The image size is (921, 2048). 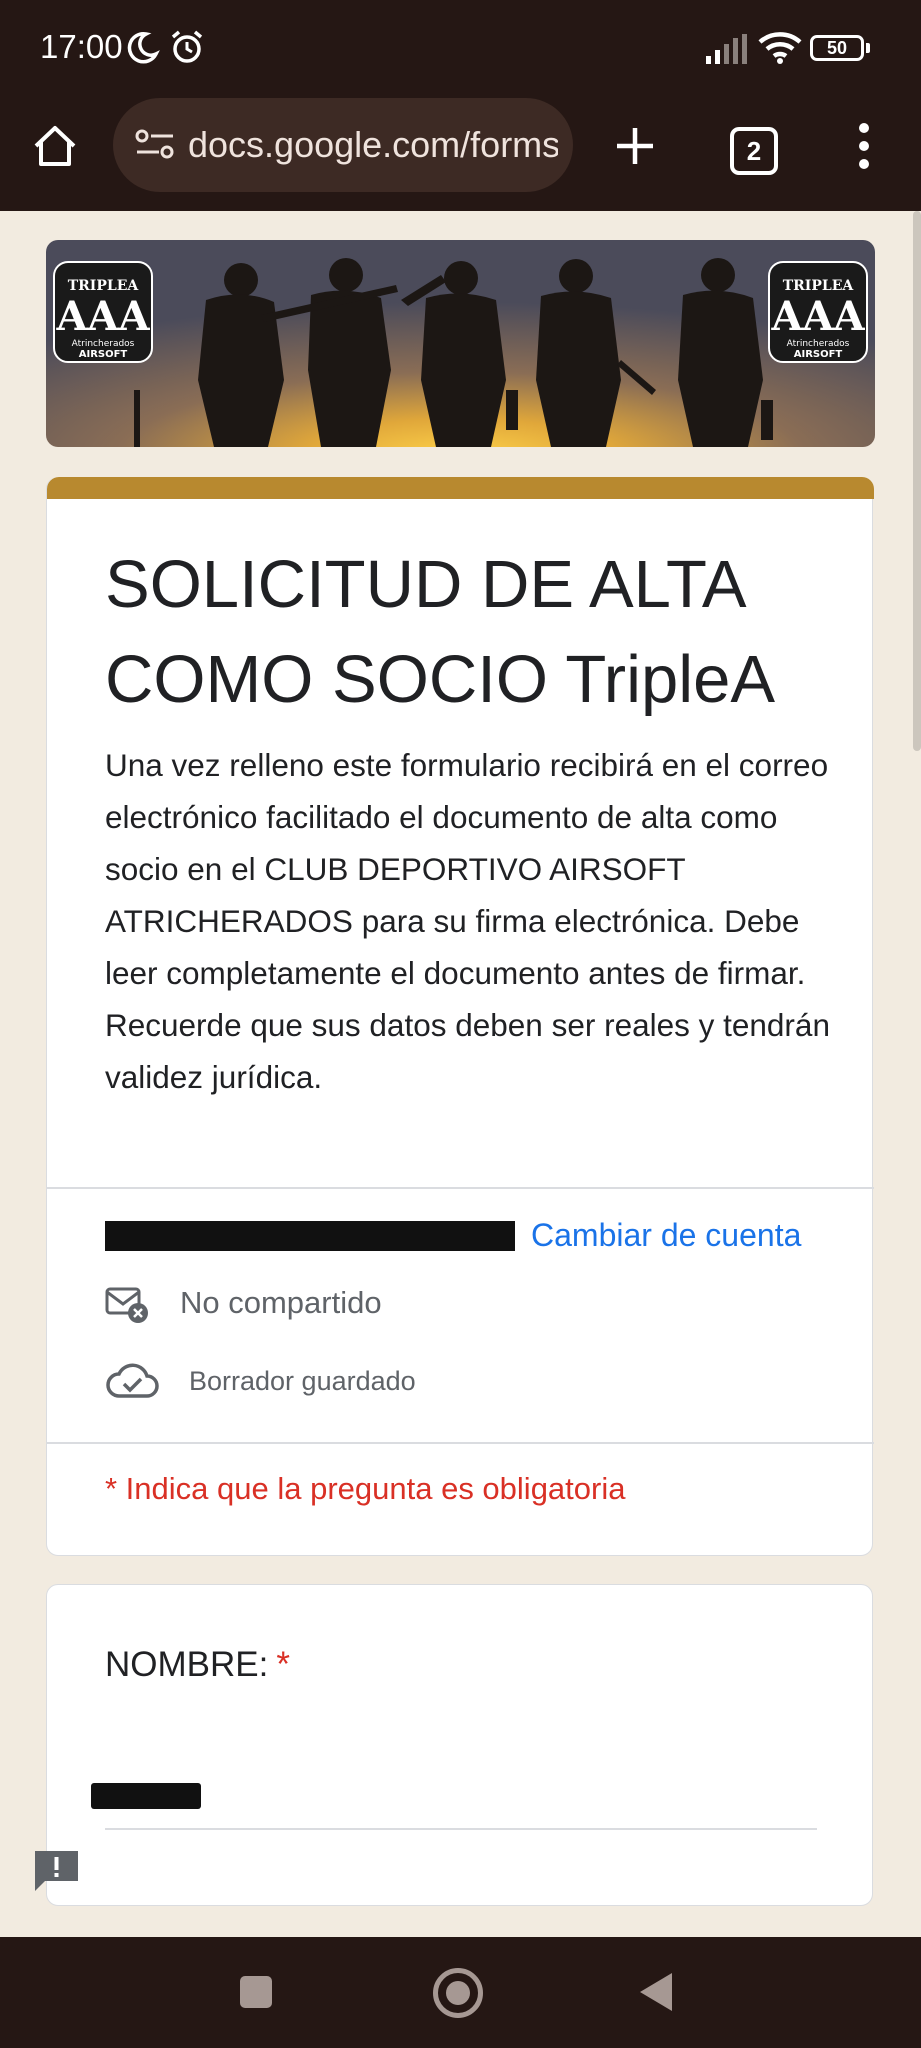 I want to click on form-title: SOLICITUD DE ALTA COMO SOCIO TripleA, so click(x=440, y=632).